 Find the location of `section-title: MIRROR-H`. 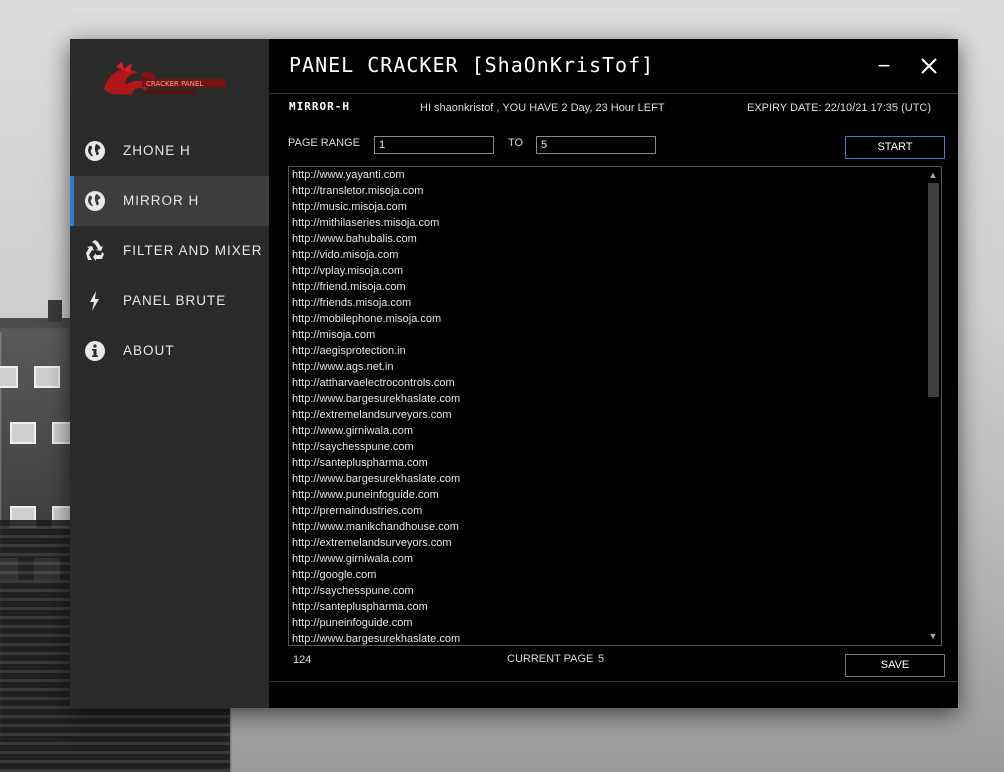

section-title: MIRROR-H is located at coordinates (319, 106).